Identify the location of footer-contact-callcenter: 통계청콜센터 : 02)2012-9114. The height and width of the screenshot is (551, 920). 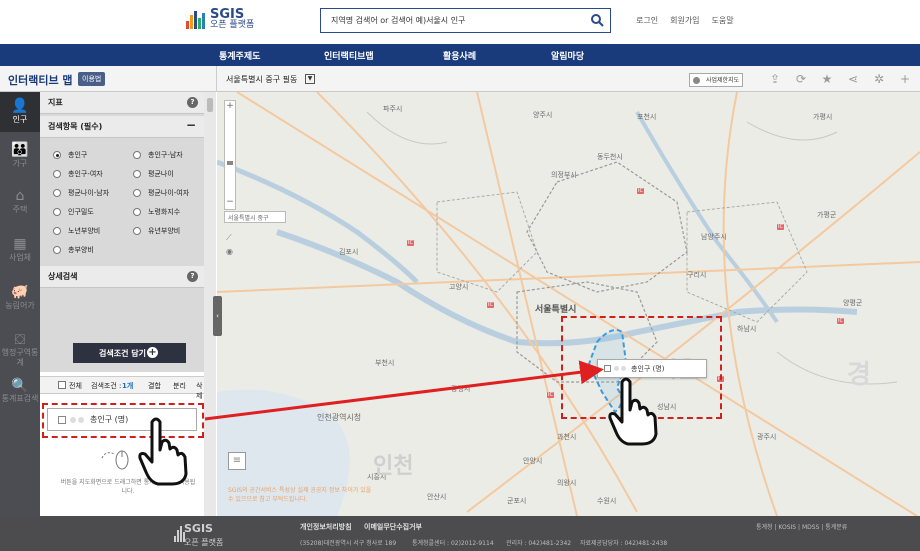
(453, 543).